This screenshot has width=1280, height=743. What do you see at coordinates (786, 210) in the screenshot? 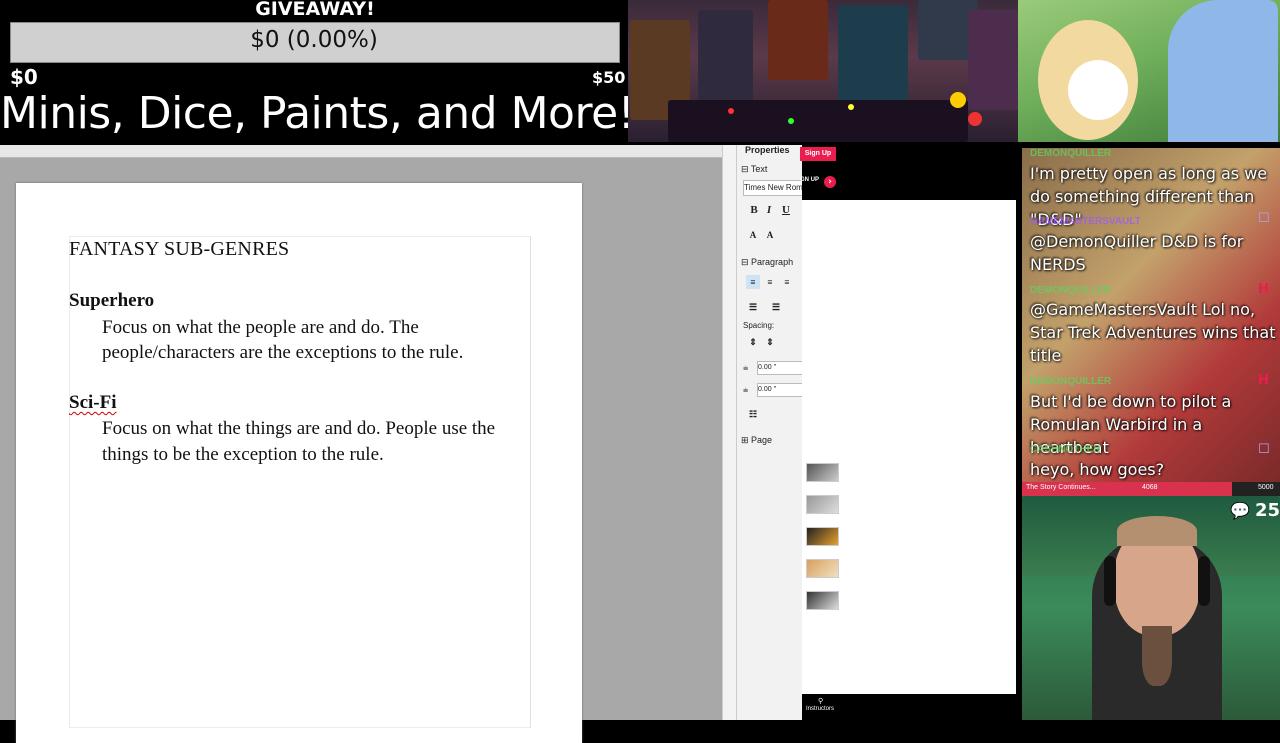
I see `underline-button: U` at bounding box center [786, 210].